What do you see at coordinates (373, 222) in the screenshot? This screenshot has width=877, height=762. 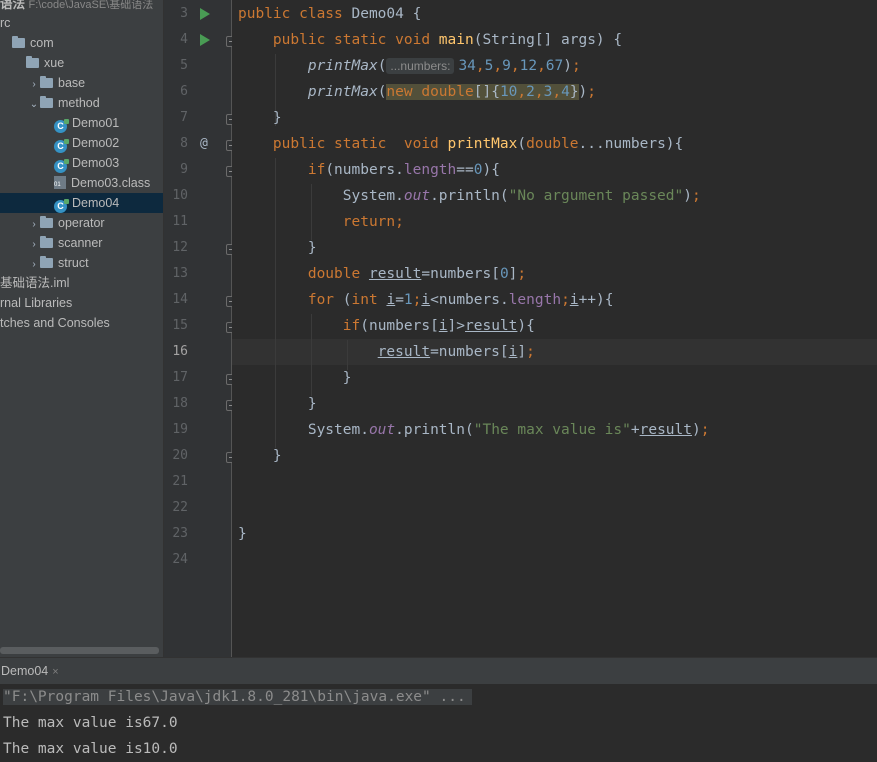 I see `code-line: return;` at bounding box center [373, 222].